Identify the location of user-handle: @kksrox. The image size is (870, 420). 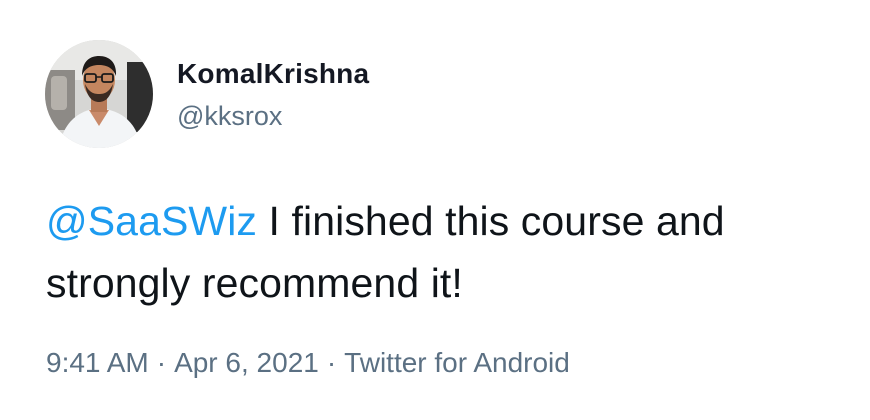
(229, 116).